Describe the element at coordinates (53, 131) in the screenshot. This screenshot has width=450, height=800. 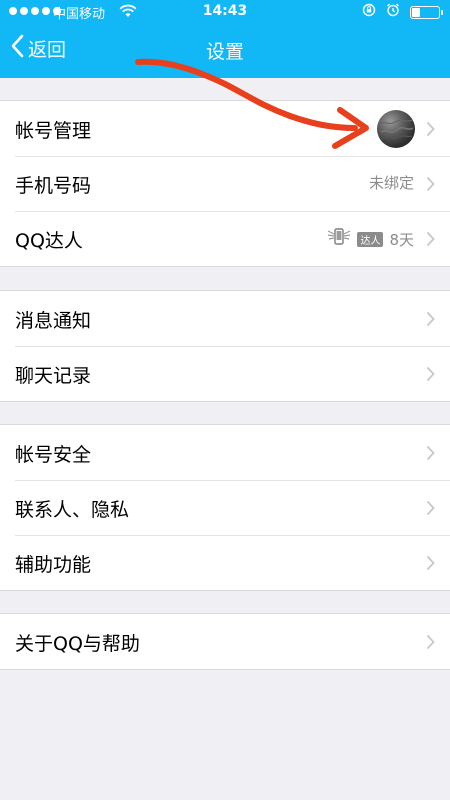
I see `row-label: 帐号管理` at that location.